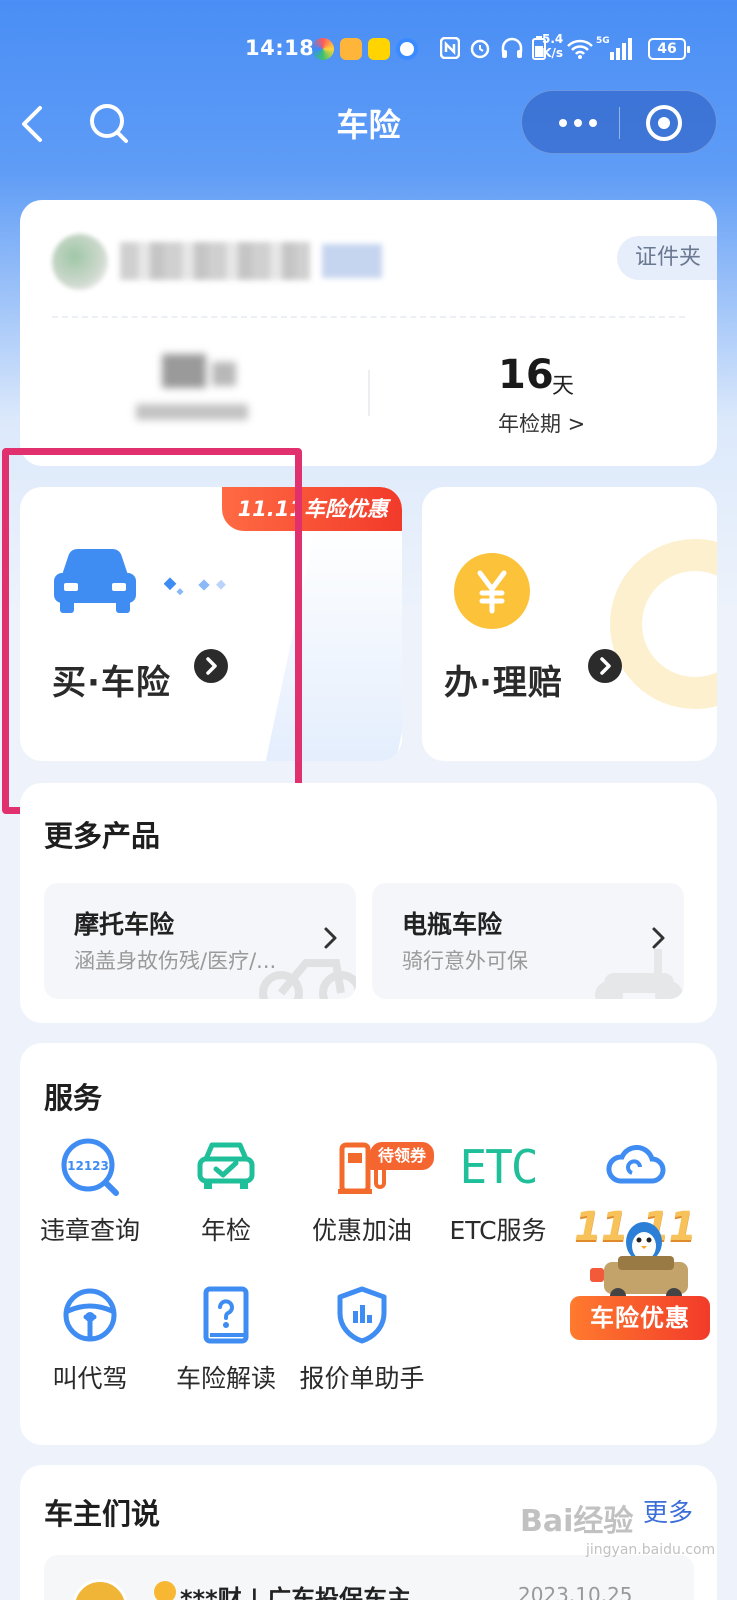  I want to click on file-claim-card: 办·理赔, so click(569, 624).